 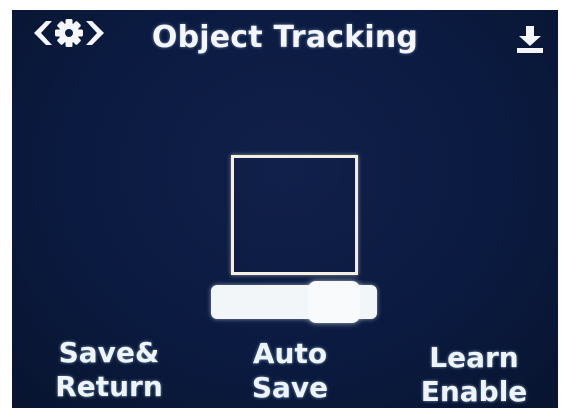 What do you see at coordinates (109, 386) in the screenshot?
I see `save-and-return-label-2: Return` at bounding box center [109, 386].